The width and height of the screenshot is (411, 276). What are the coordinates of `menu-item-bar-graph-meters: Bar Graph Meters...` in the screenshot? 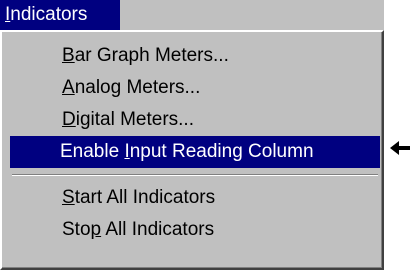 It's located at (194, 56).